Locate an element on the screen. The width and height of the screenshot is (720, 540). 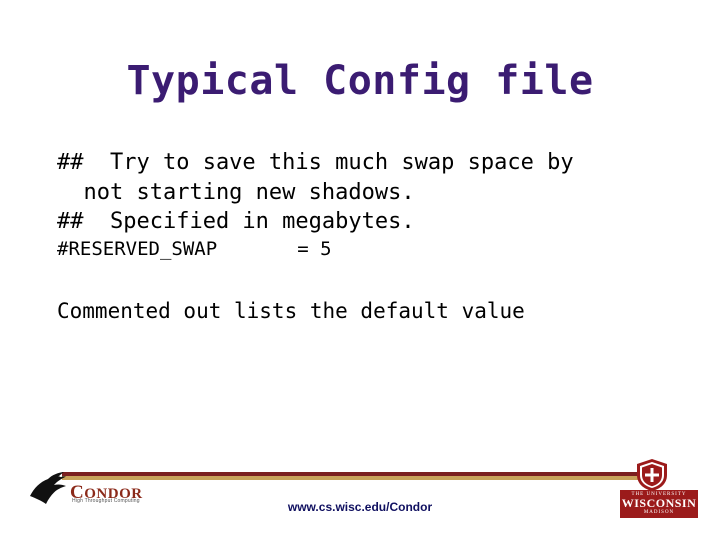
footer-url: www.cs.wisc.edu/Condor is located at coordinates (360, 507).